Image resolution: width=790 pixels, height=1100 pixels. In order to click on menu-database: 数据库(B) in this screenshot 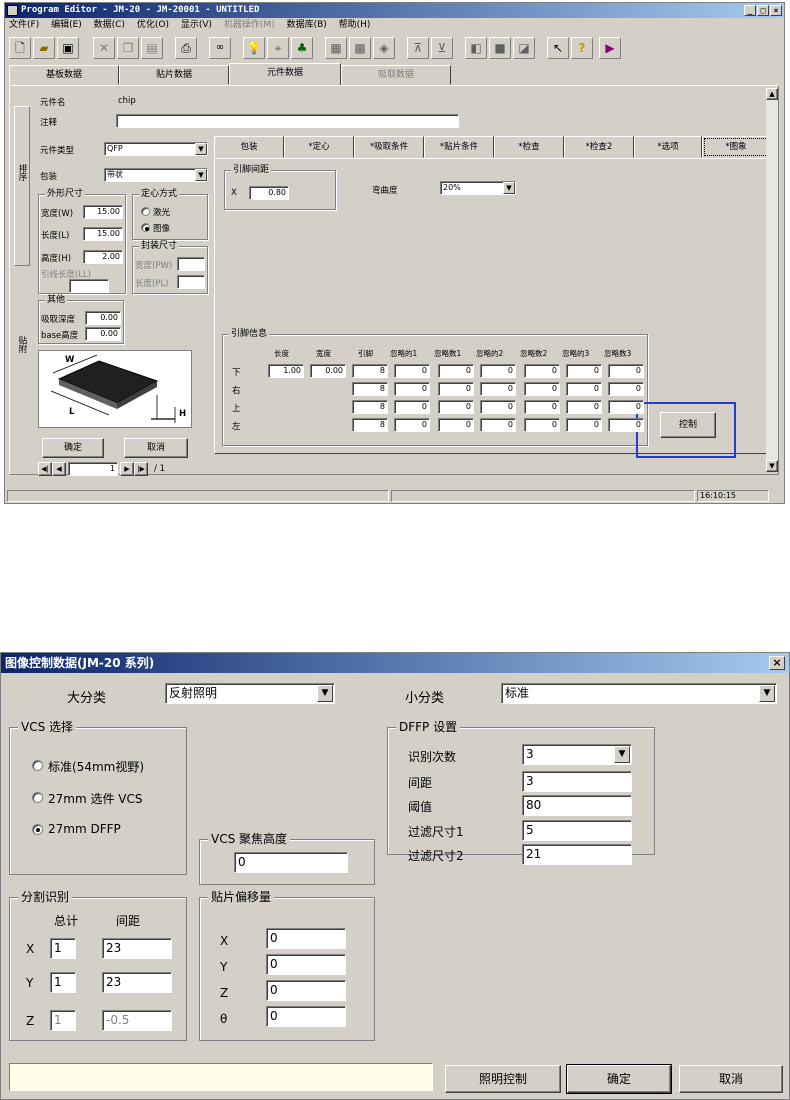, I will do `click(307, 25)`.